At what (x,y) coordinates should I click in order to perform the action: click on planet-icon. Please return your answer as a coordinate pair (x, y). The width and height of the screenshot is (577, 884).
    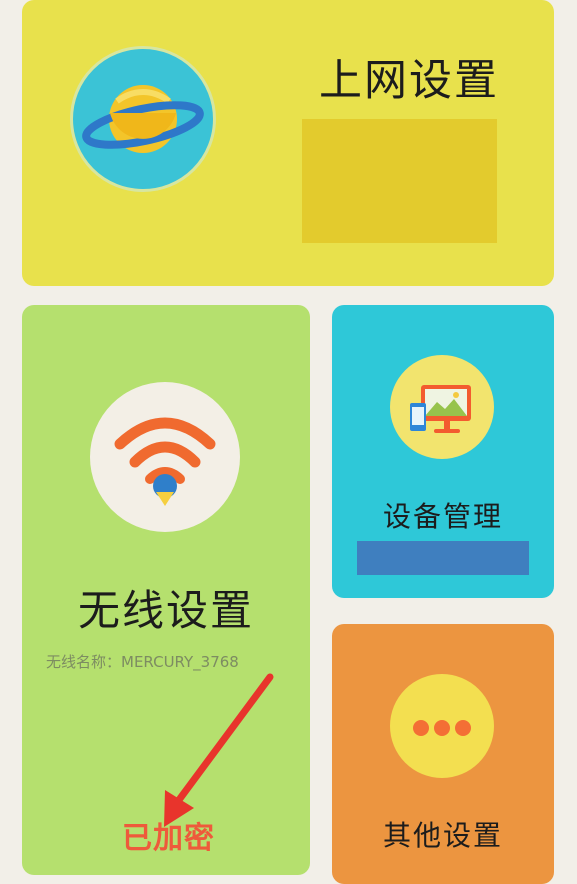
    Looking at the image, I should click on (143, 119).